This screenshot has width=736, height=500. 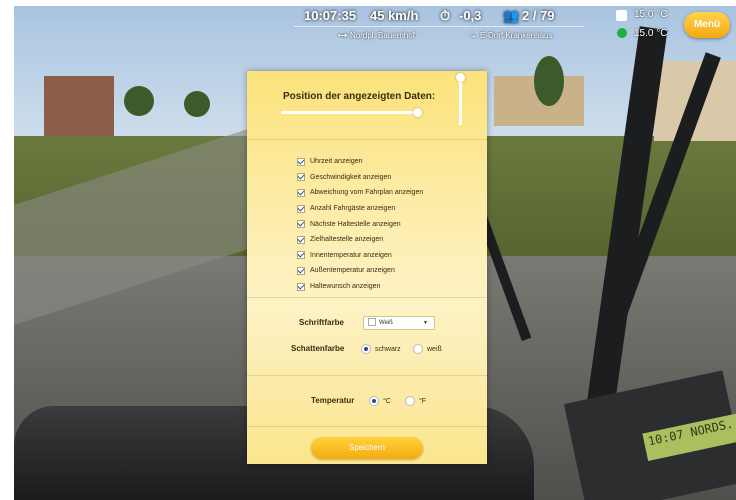 What do you see at coordinates (473, 35) in the screenshot?
I see `turn-arrow-icon: ↳` at bounding box center [473, 35].